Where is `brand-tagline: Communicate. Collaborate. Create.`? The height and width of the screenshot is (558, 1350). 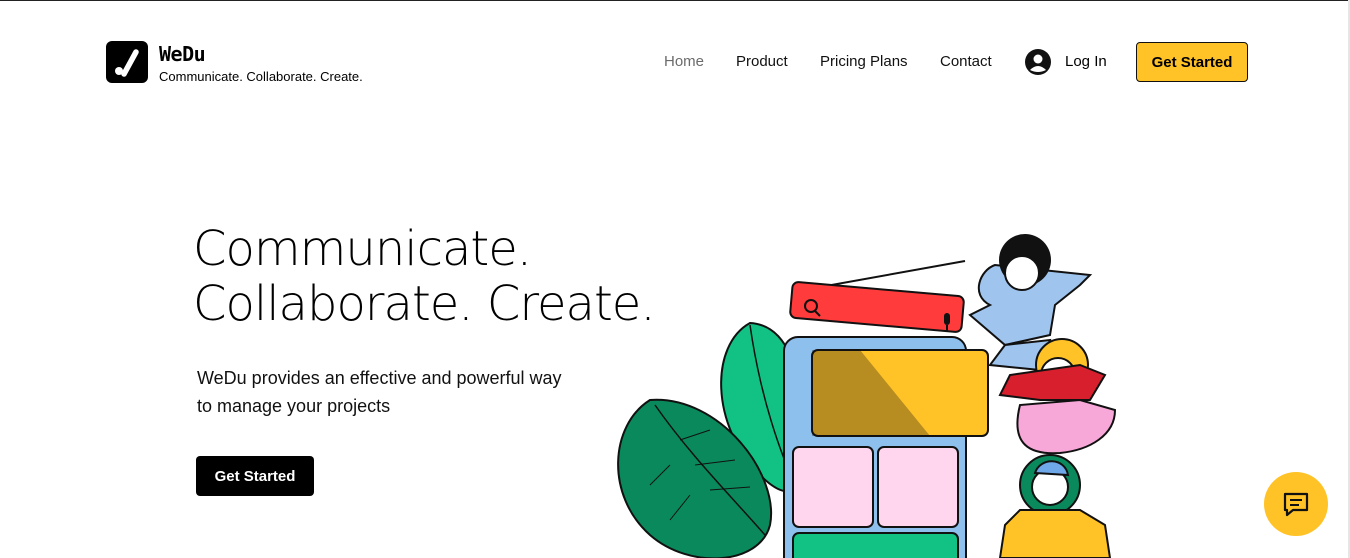 brand-tagline: Communicate. Collaborate. Create. is located at coordinates (261, 76).